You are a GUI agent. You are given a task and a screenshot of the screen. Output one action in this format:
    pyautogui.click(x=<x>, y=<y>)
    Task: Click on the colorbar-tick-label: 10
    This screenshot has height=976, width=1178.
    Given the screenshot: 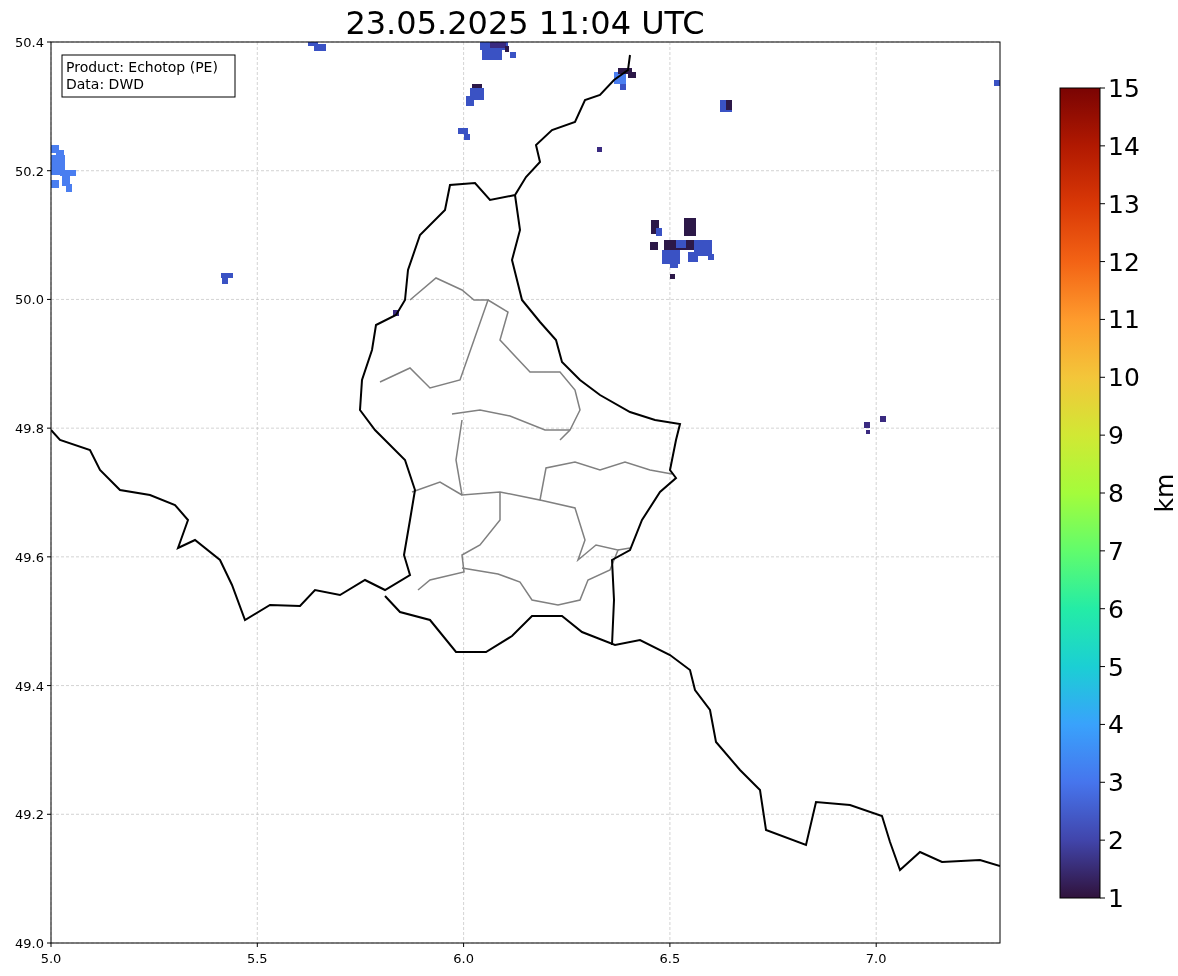 What is the action you would take?
    pyautogui.click(x=1124, y=378)
    